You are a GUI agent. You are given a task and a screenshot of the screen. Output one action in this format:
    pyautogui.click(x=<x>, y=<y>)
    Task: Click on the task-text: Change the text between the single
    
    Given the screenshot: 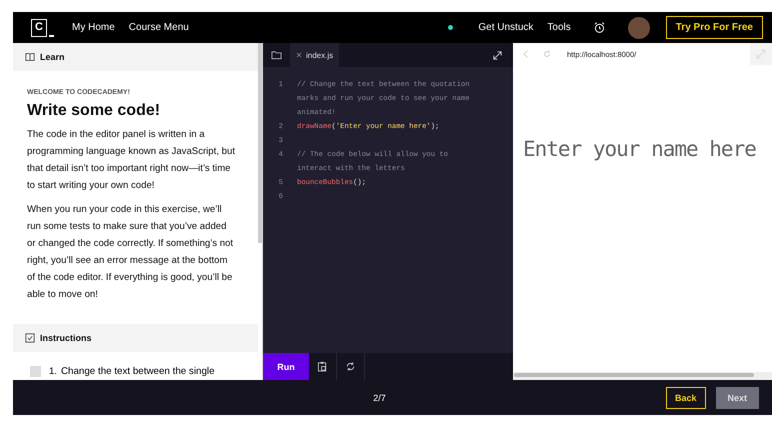 What is the action you would take?
    pyautogui.click(x=137, y=371)
    